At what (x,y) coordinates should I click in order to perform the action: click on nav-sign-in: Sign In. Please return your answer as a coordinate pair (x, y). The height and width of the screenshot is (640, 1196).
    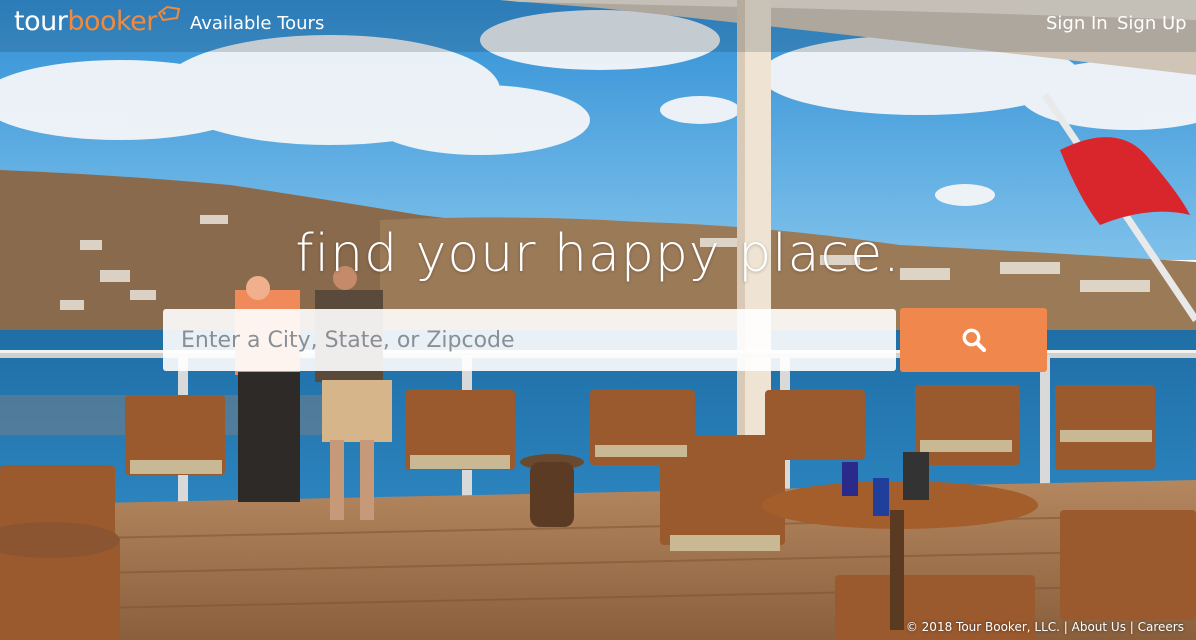
    Looking at the image, I should click on (1077, 23).